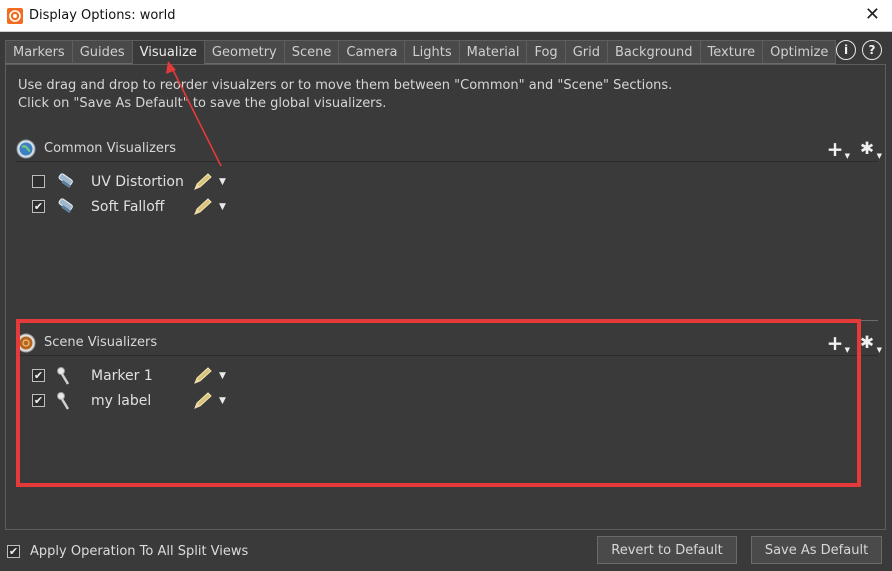 This screenshot has width=892, height=571. What do you see at coordinates (816, 550) in the screenshot?
I see `save-as-default-button: Save As Default` at bounding box center [816, 550].